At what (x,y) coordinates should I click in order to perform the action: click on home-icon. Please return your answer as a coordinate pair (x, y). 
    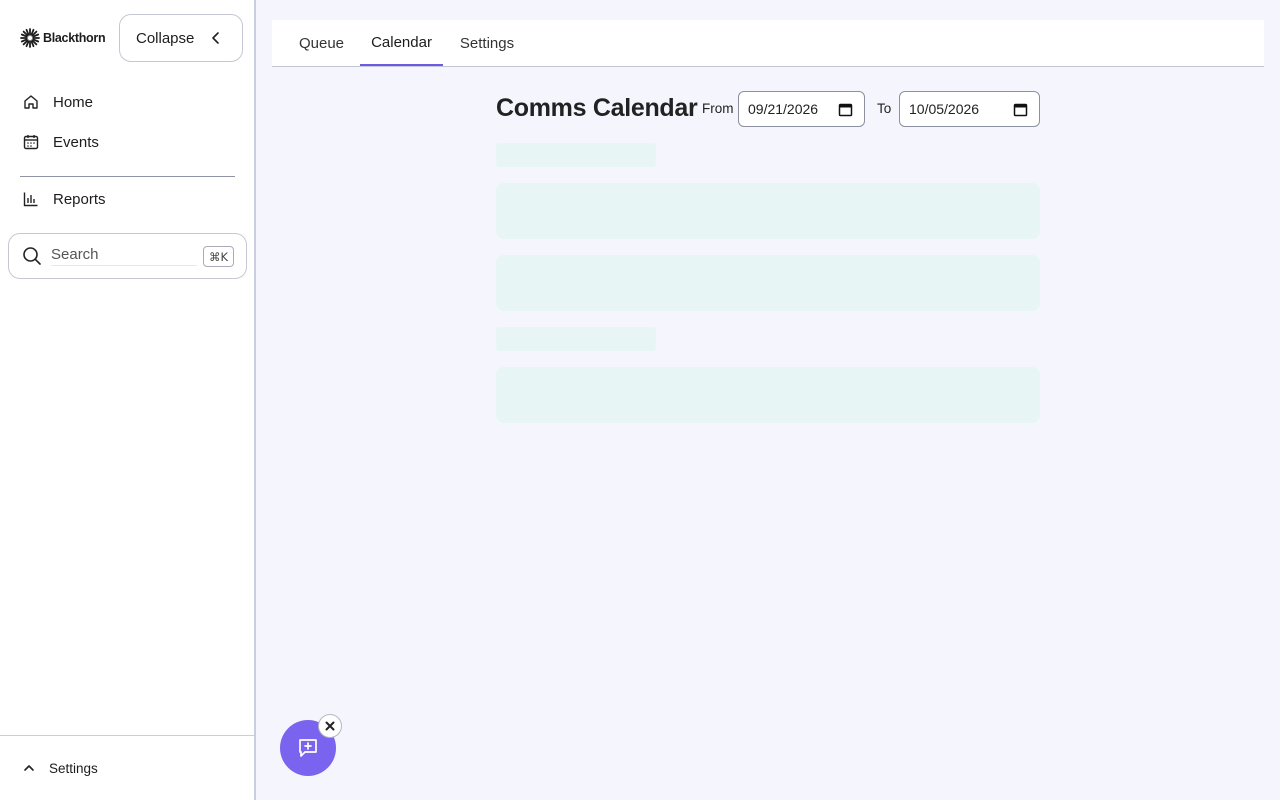
    Looking at the image, I should click on (31, 102).